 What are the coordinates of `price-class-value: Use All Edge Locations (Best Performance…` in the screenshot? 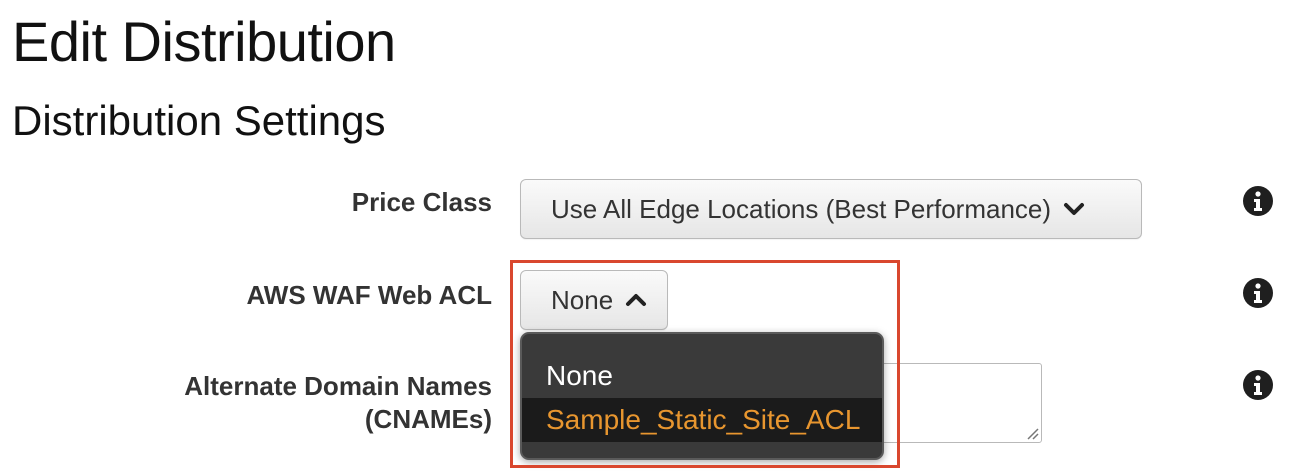 It's located at (801, 208).